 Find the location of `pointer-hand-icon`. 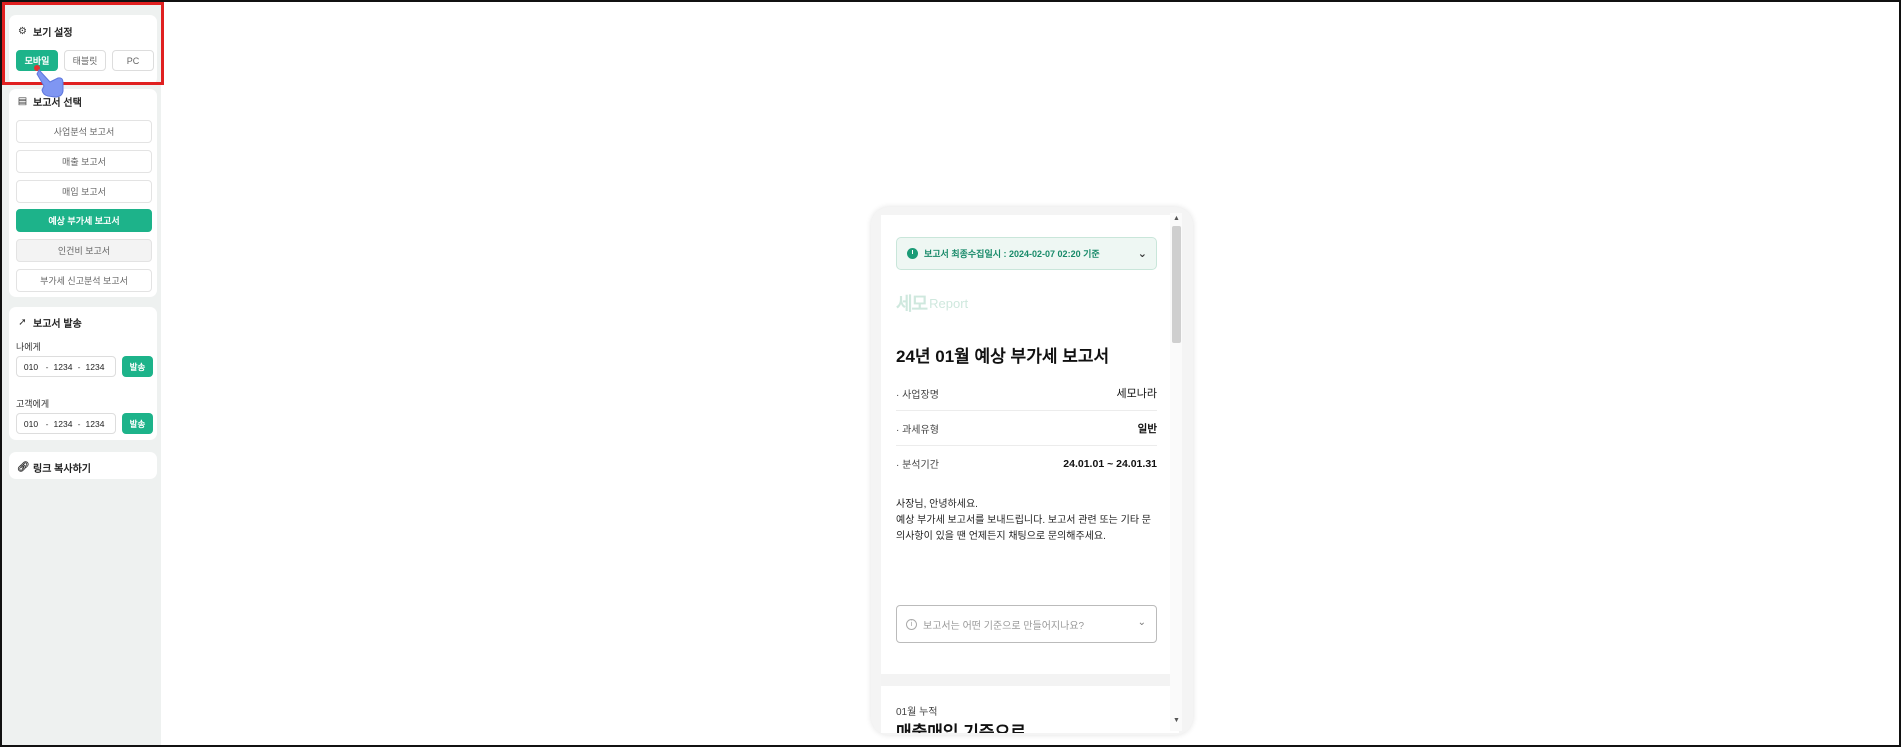

pointer-hand-icon is located at coordinates (49, 81).